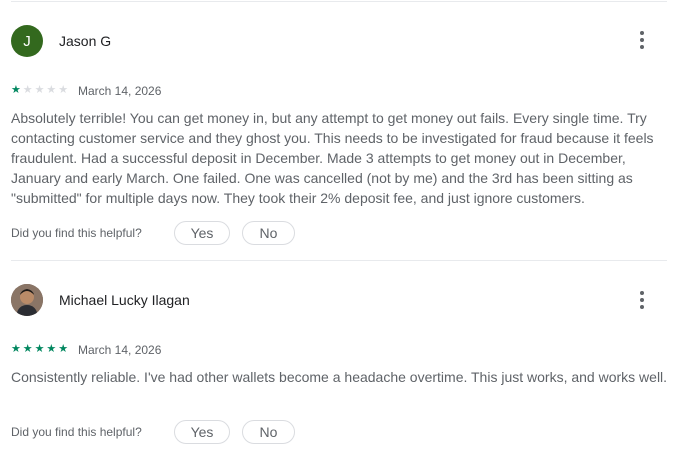  I want to click on avatar-photo, so click(27, 300).